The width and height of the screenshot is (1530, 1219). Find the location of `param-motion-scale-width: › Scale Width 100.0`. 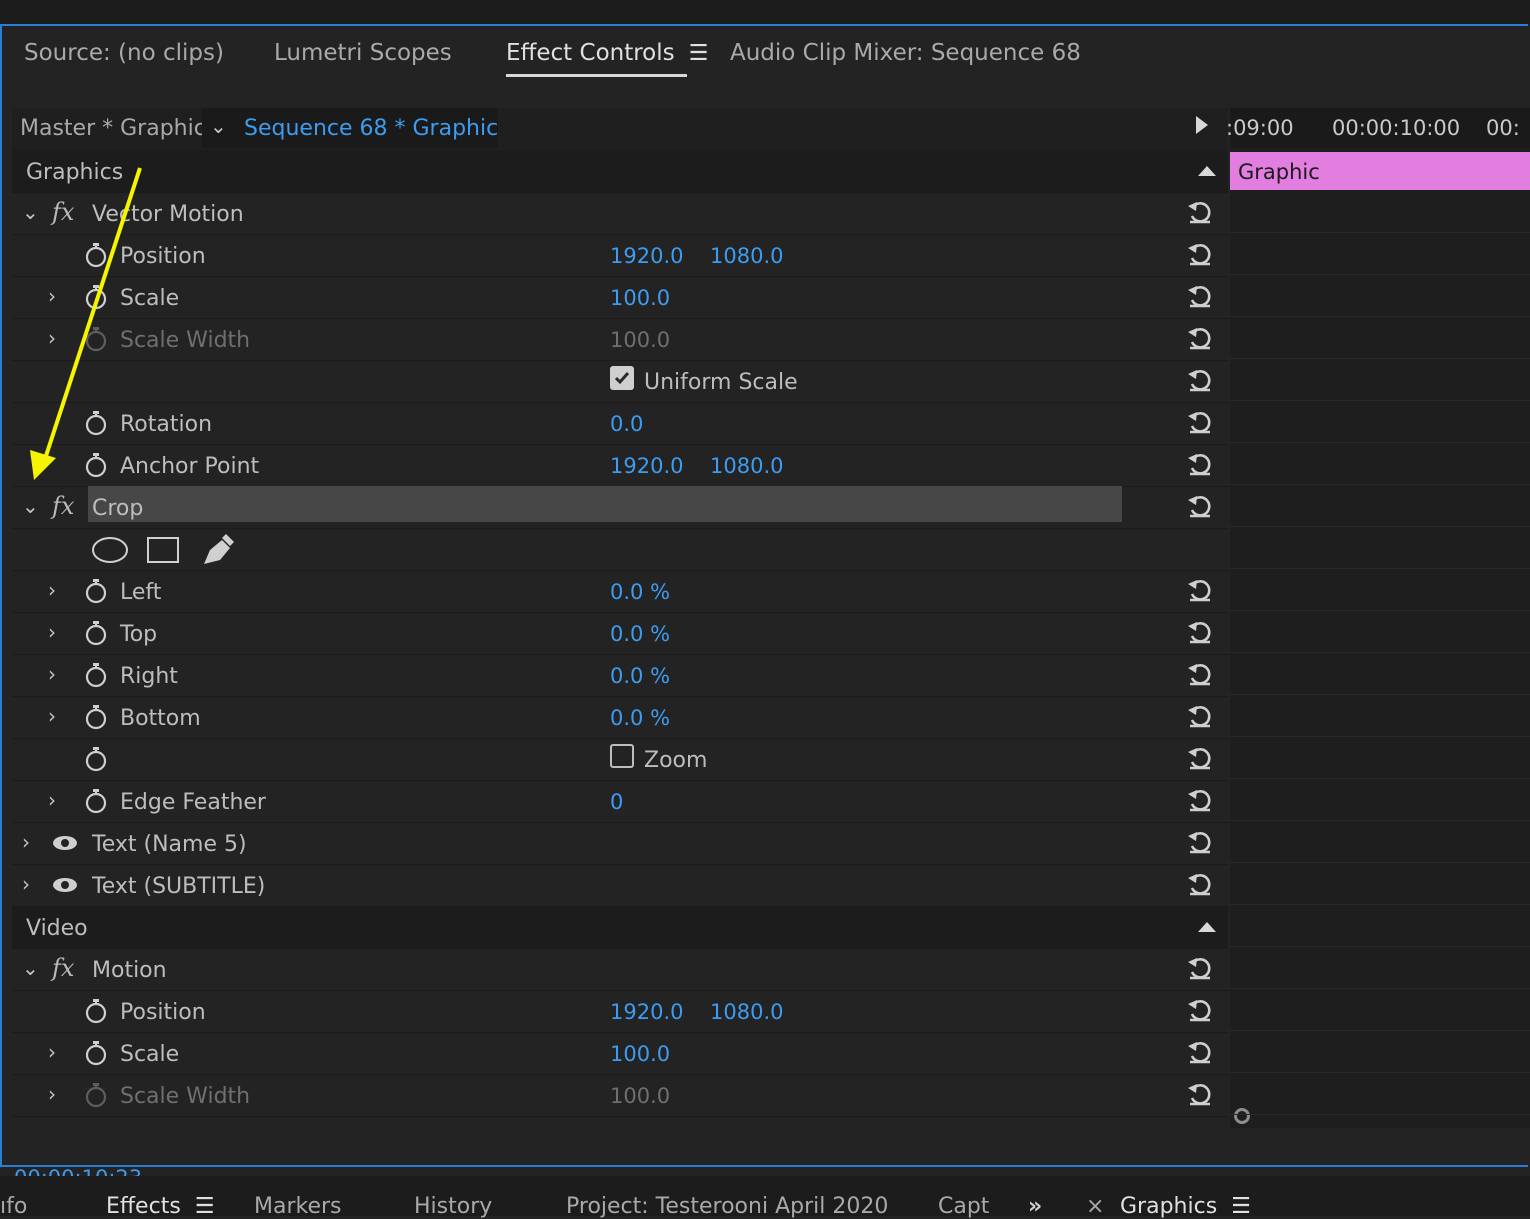

param-motion-scale-width: › Scale Width 100.0 is located at coordinates (620, 1095).